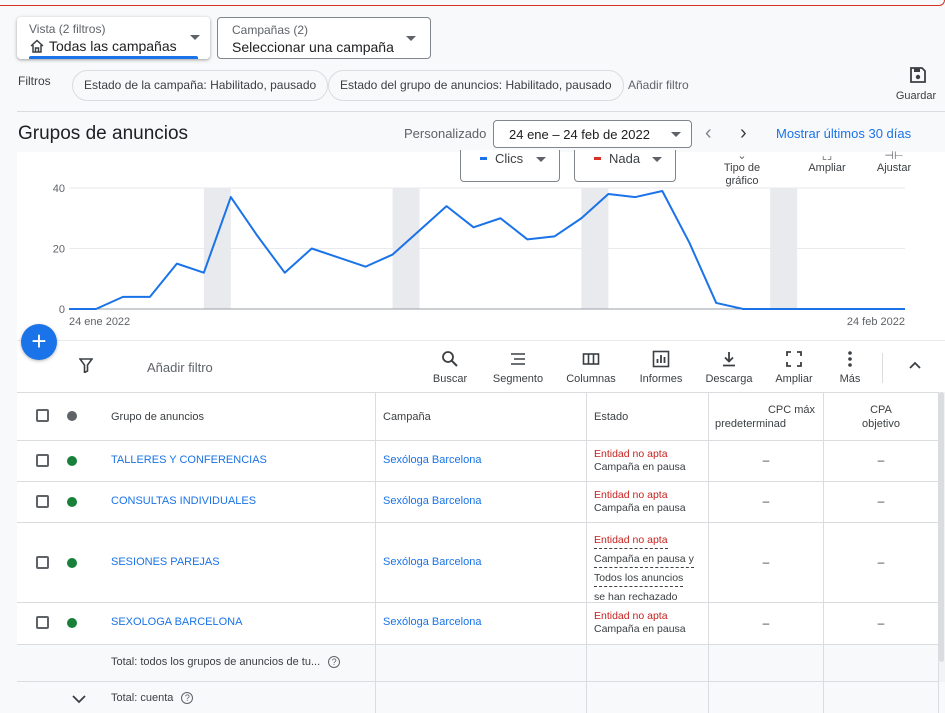  What do you see at coordinates (742, 169) in the screenshot?
I see `chart-type-button: ⌄ Tipo de gráfico` at bounding box center [742, 169].